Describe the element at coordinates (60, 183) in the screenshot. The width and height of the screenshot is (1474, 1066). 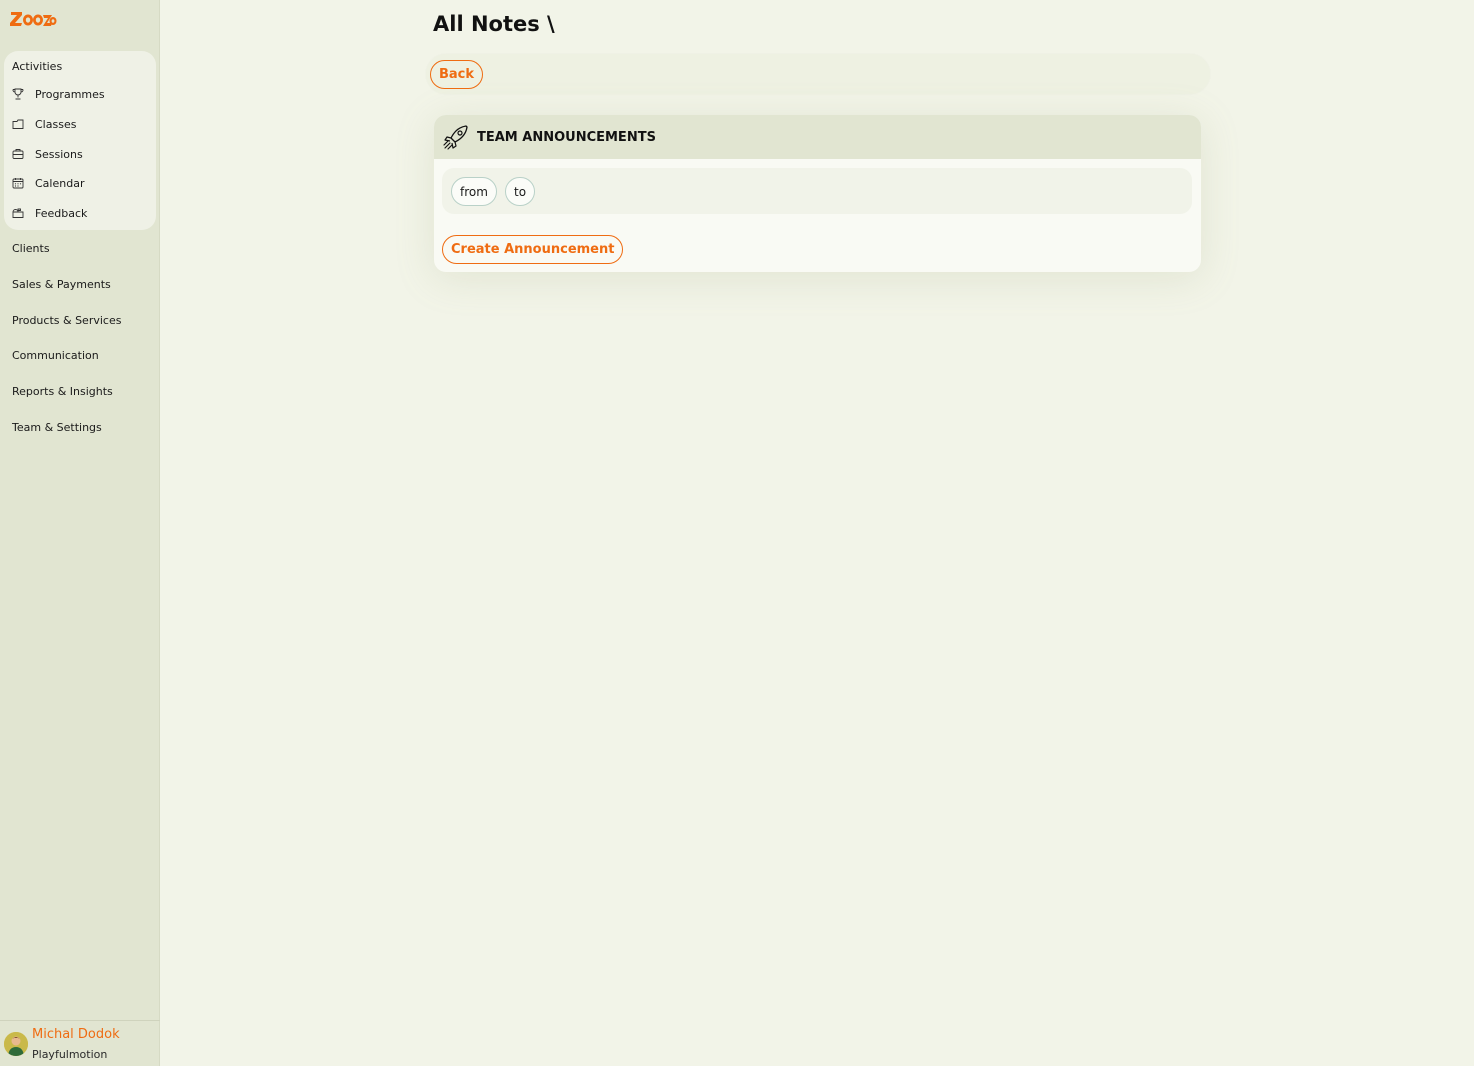
I see `sidebar-item-label: Calendar` at that location.